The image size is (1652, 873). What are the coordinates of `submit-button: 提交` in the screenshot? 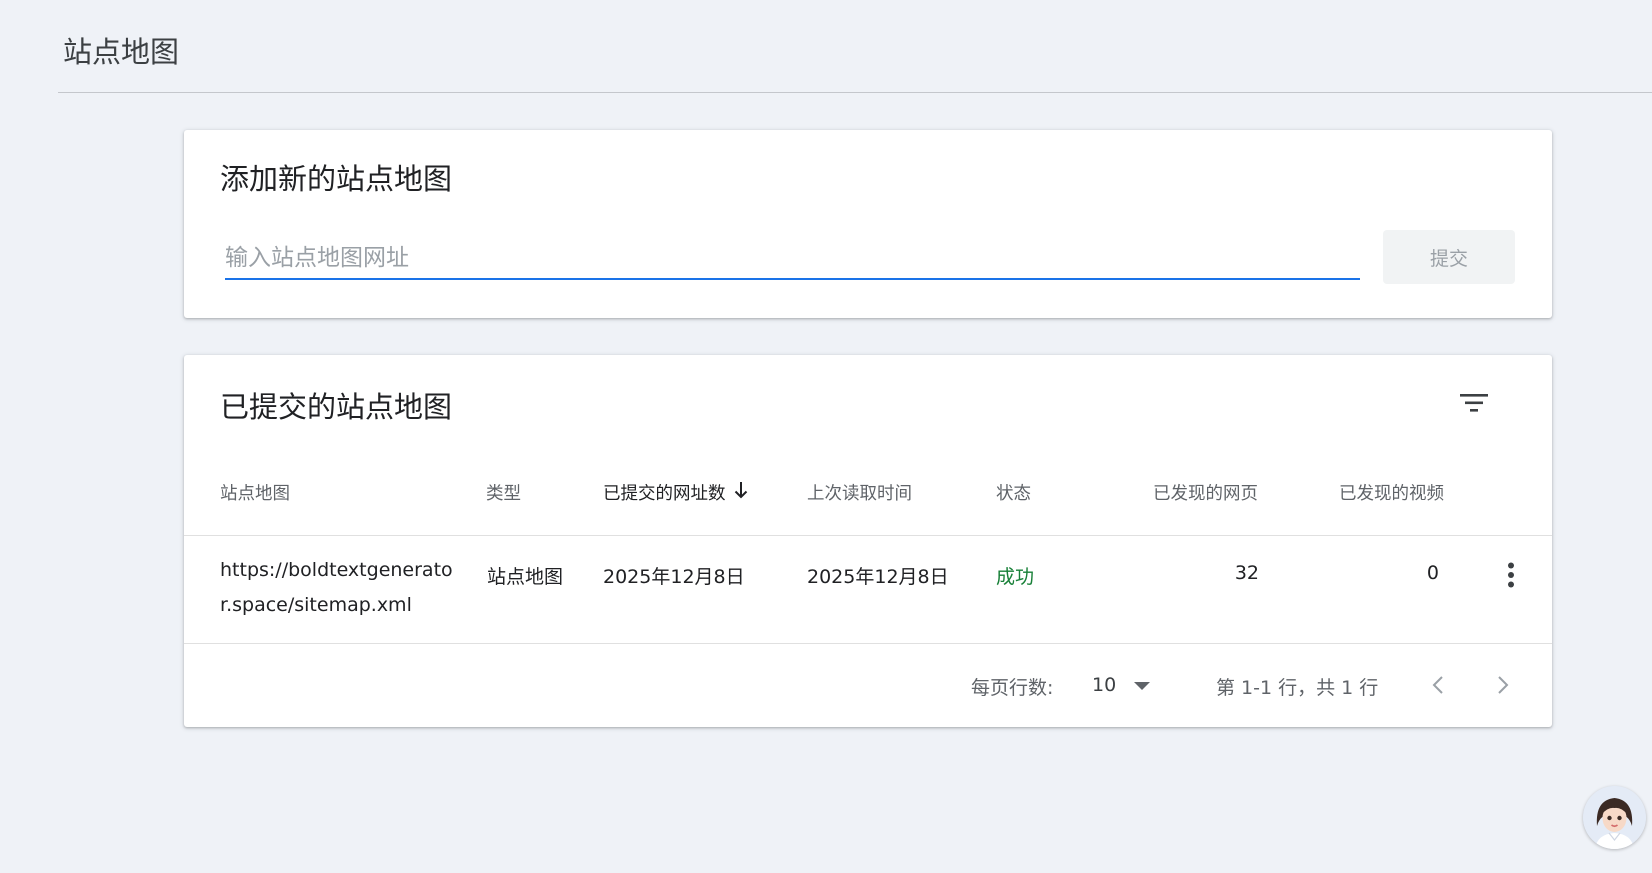 It's located at (1449, 257).